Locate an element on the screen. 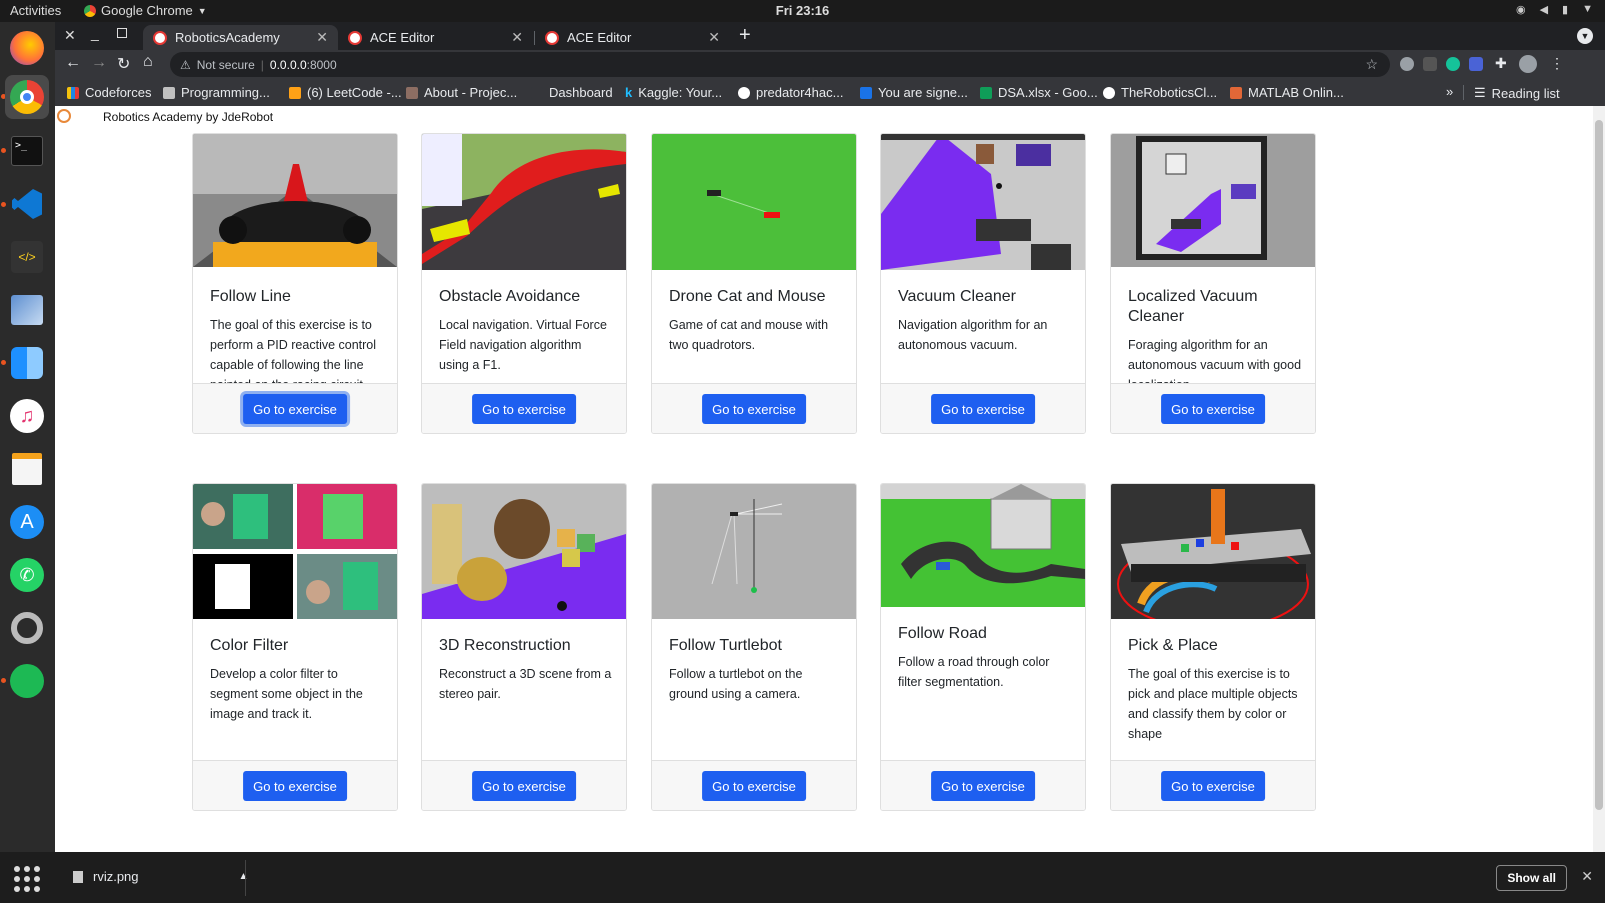 The width and height of the screenshot is (1605, 903). settings-dock-icon is located at coordinates (27, 628).